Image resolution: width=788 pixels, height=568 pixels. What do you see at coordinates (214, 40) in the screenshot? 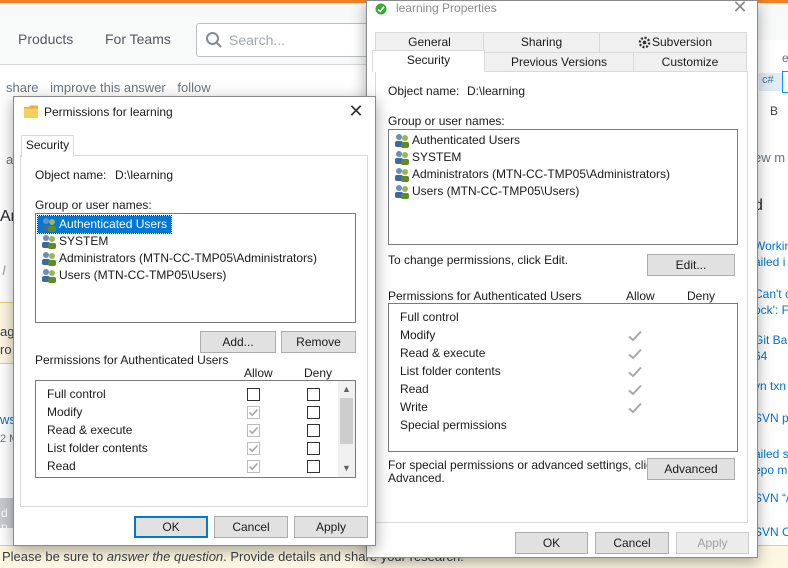
I see `search-icon` at bounding box center [214, 40].